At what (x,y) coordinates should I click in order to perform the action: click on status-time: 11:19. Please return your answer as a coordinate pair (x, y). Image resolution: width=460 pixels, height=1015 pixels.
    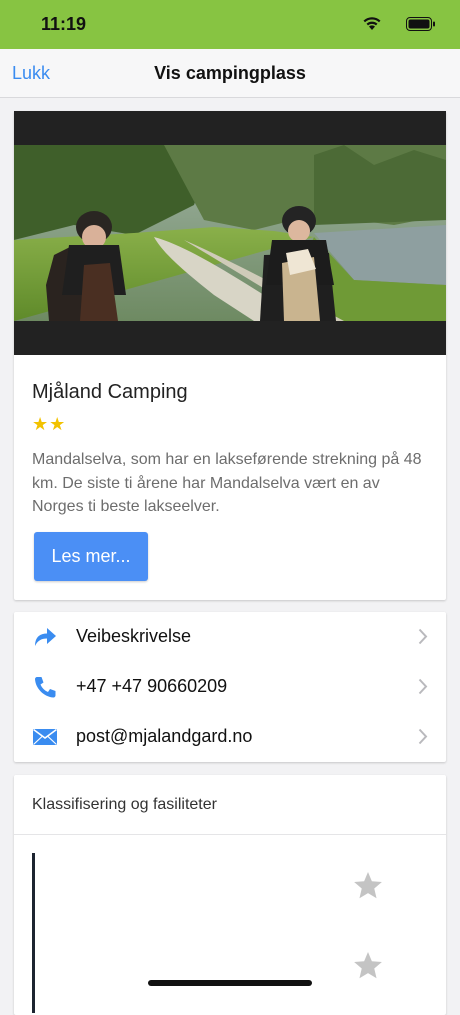
    Looking at the image, I should click on (64, 24).